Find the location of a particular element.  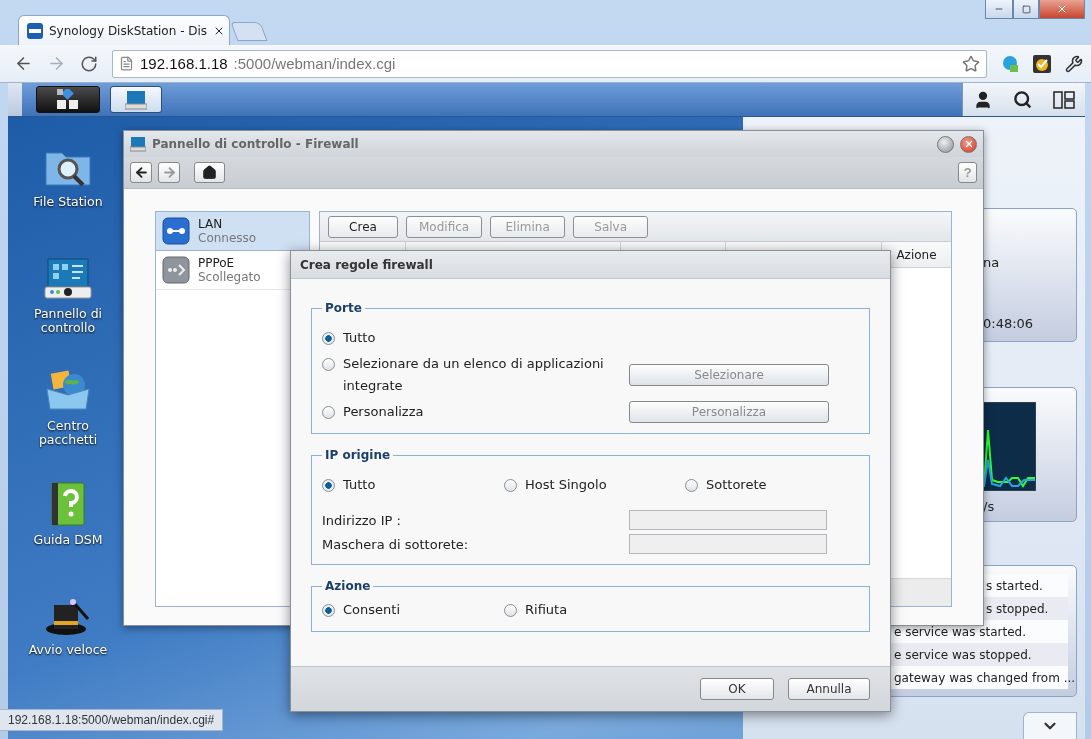

desktop-icon-label: Avvio veloce is located at coordinates (68, 650).